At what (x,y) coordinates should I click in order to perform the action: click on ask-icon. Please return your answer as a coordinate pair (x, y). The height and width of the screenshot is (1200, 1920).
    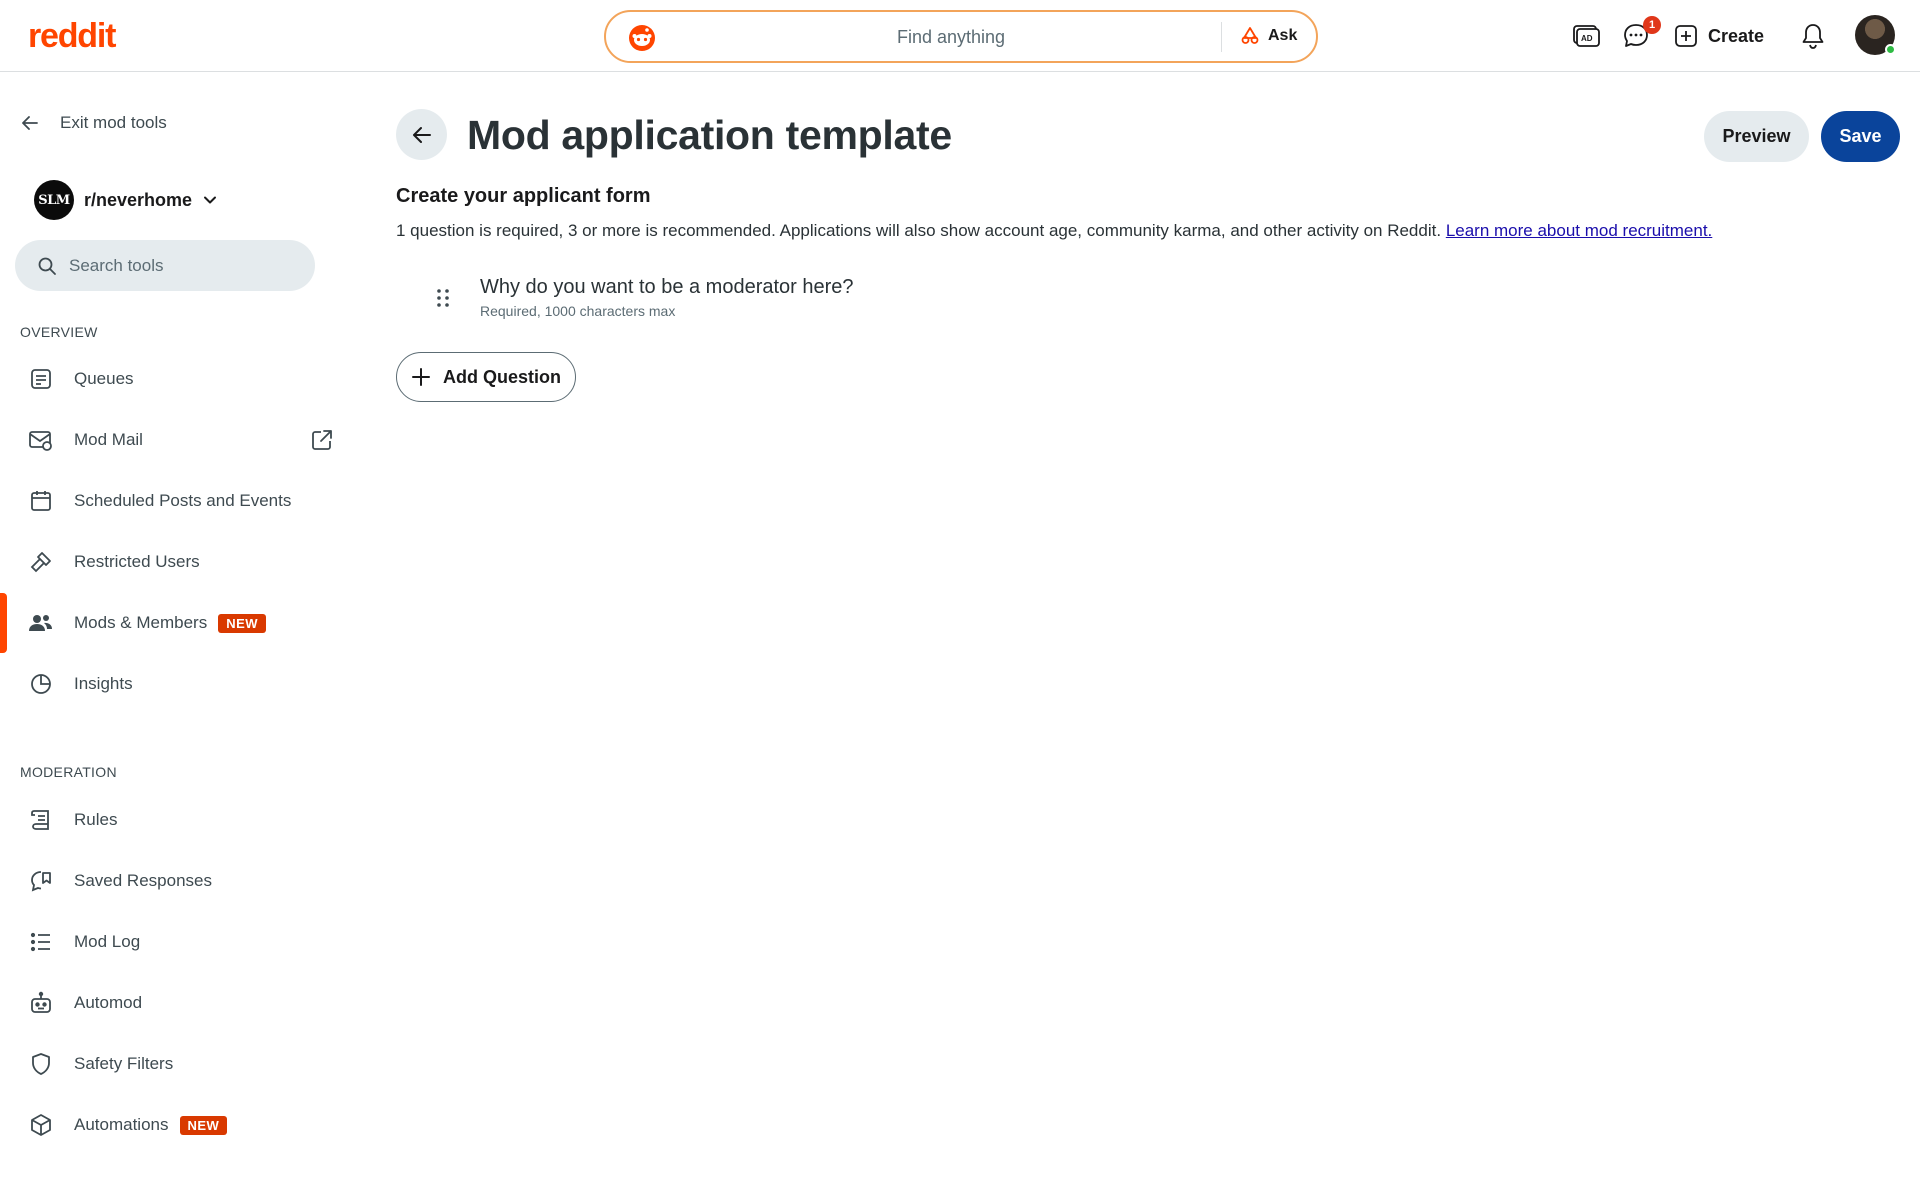
    Looking at the image, I should click on (1250, 36).